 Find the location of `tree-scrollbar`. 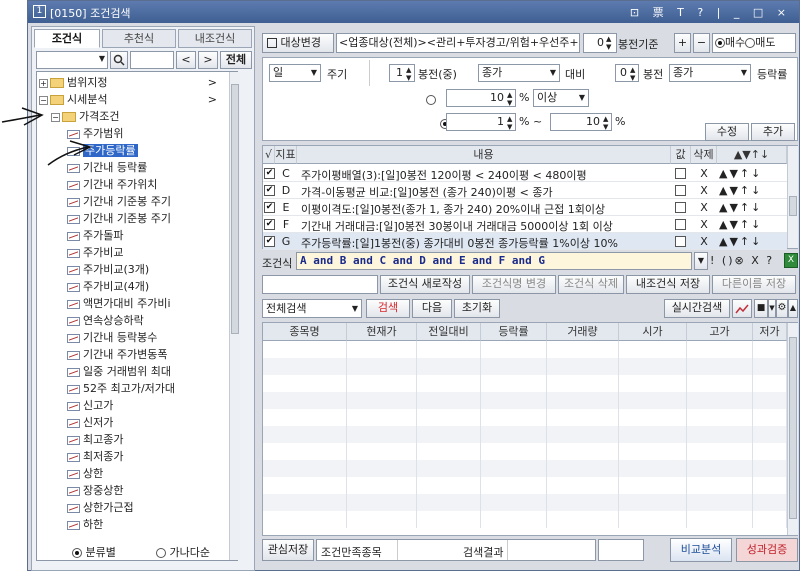

tree-scrollbar is located at coordinates (234, 316).